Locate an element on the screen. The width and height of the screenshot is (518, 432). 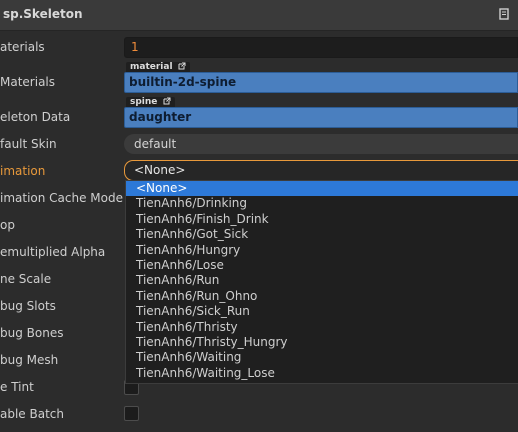
component-header: sp.Skeleton is located at coordinates (259, 15).